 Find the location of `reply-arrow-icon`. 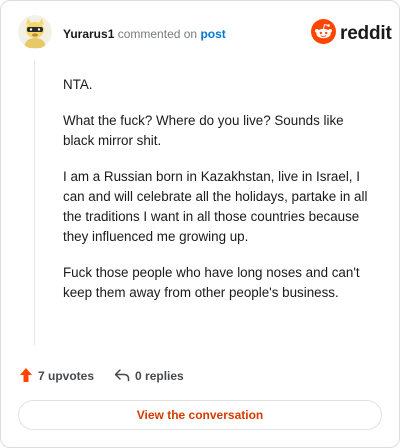

reply-arrow-icon is located at coordinates (122, 376).